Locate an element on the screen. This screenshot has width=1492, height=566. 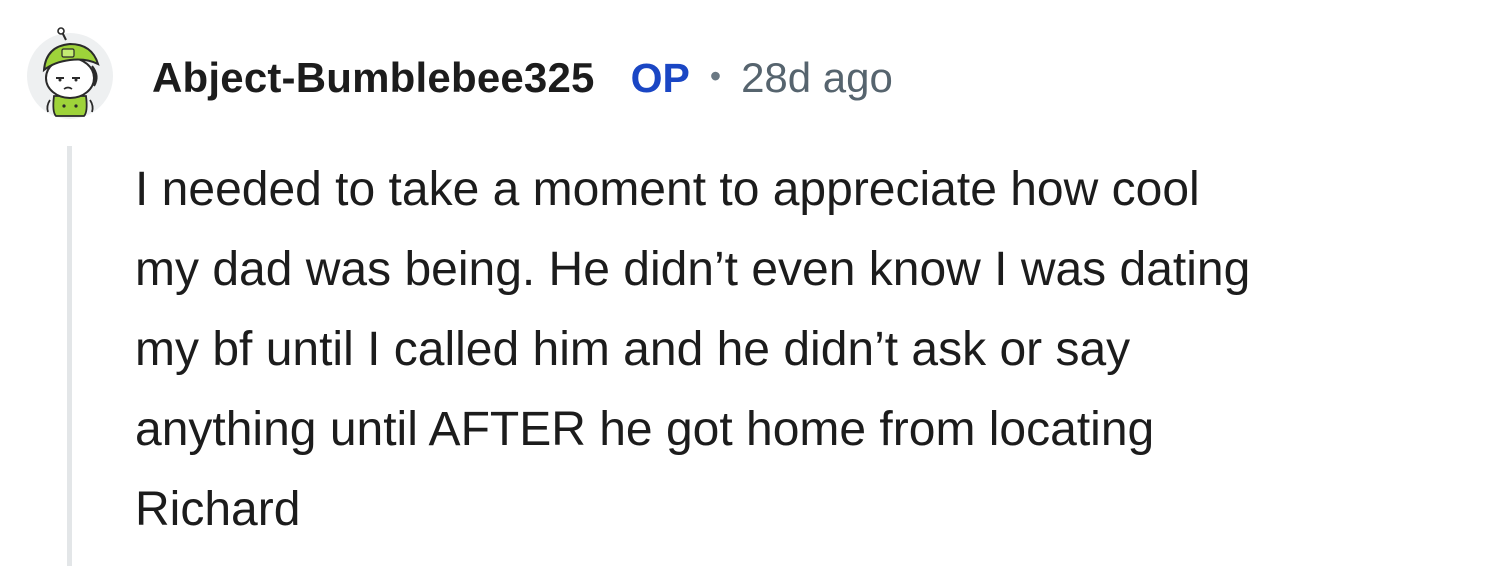
op-badge: OP is located at coordinates (660, 77).